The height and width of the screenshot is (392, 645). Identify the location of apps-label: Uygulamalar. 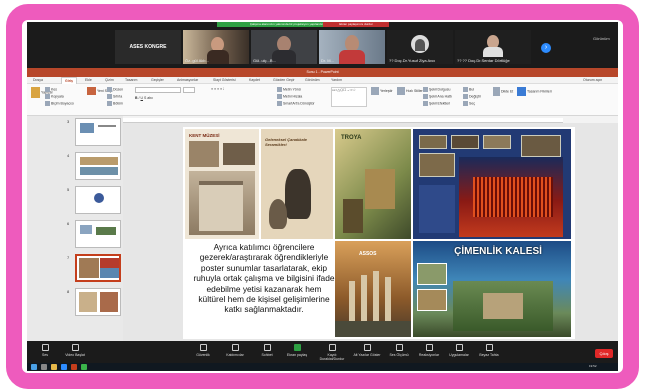
(459, 355).